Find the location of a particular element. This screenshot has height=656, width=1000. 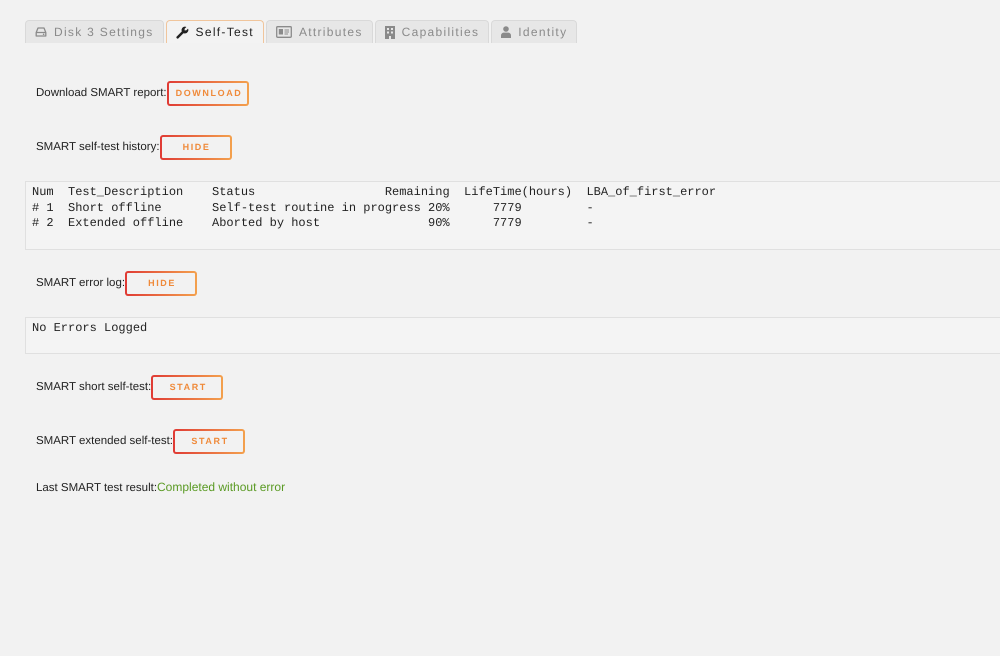

action-button: DOWNLOAD is located at coordinates (208, 93).